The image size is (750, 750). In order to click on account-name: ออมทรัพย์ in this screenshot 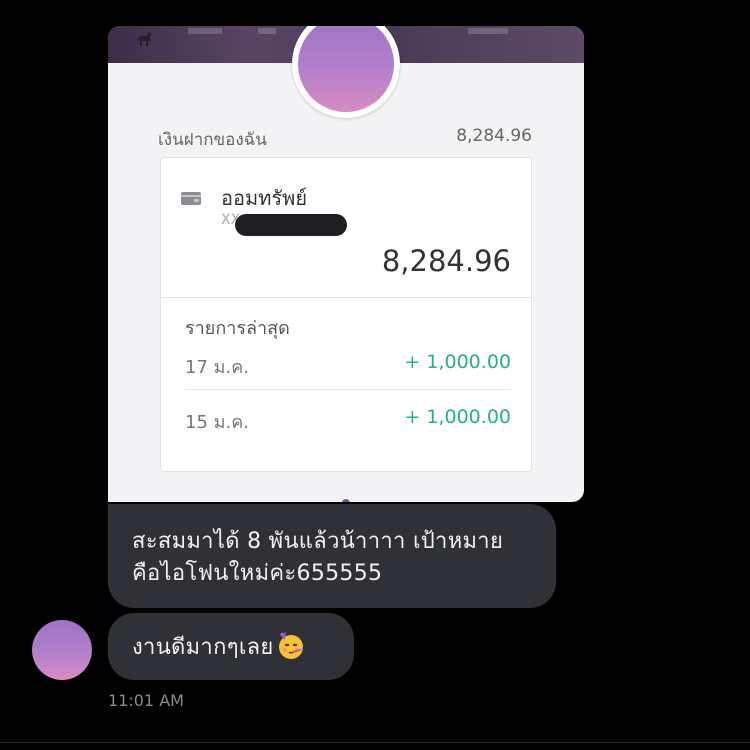, I will do `click(264, 198)`.